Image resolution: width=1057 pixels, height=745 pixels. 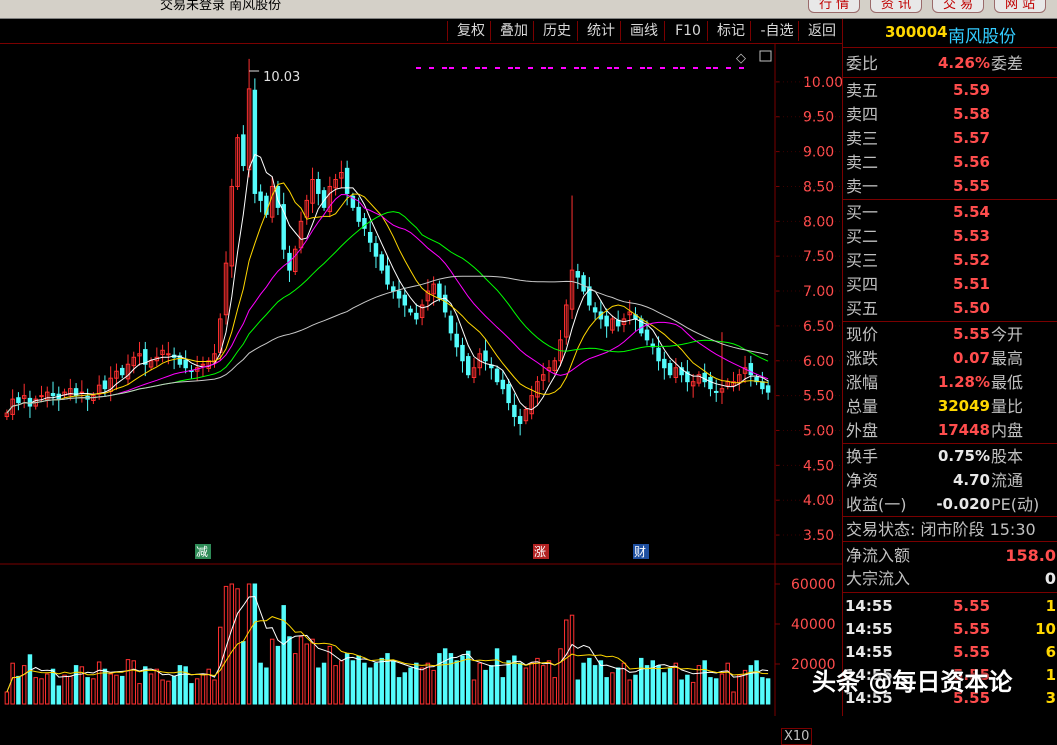 I want to click on ask-row-5-value: 5.59, so click(x=971, y=90).